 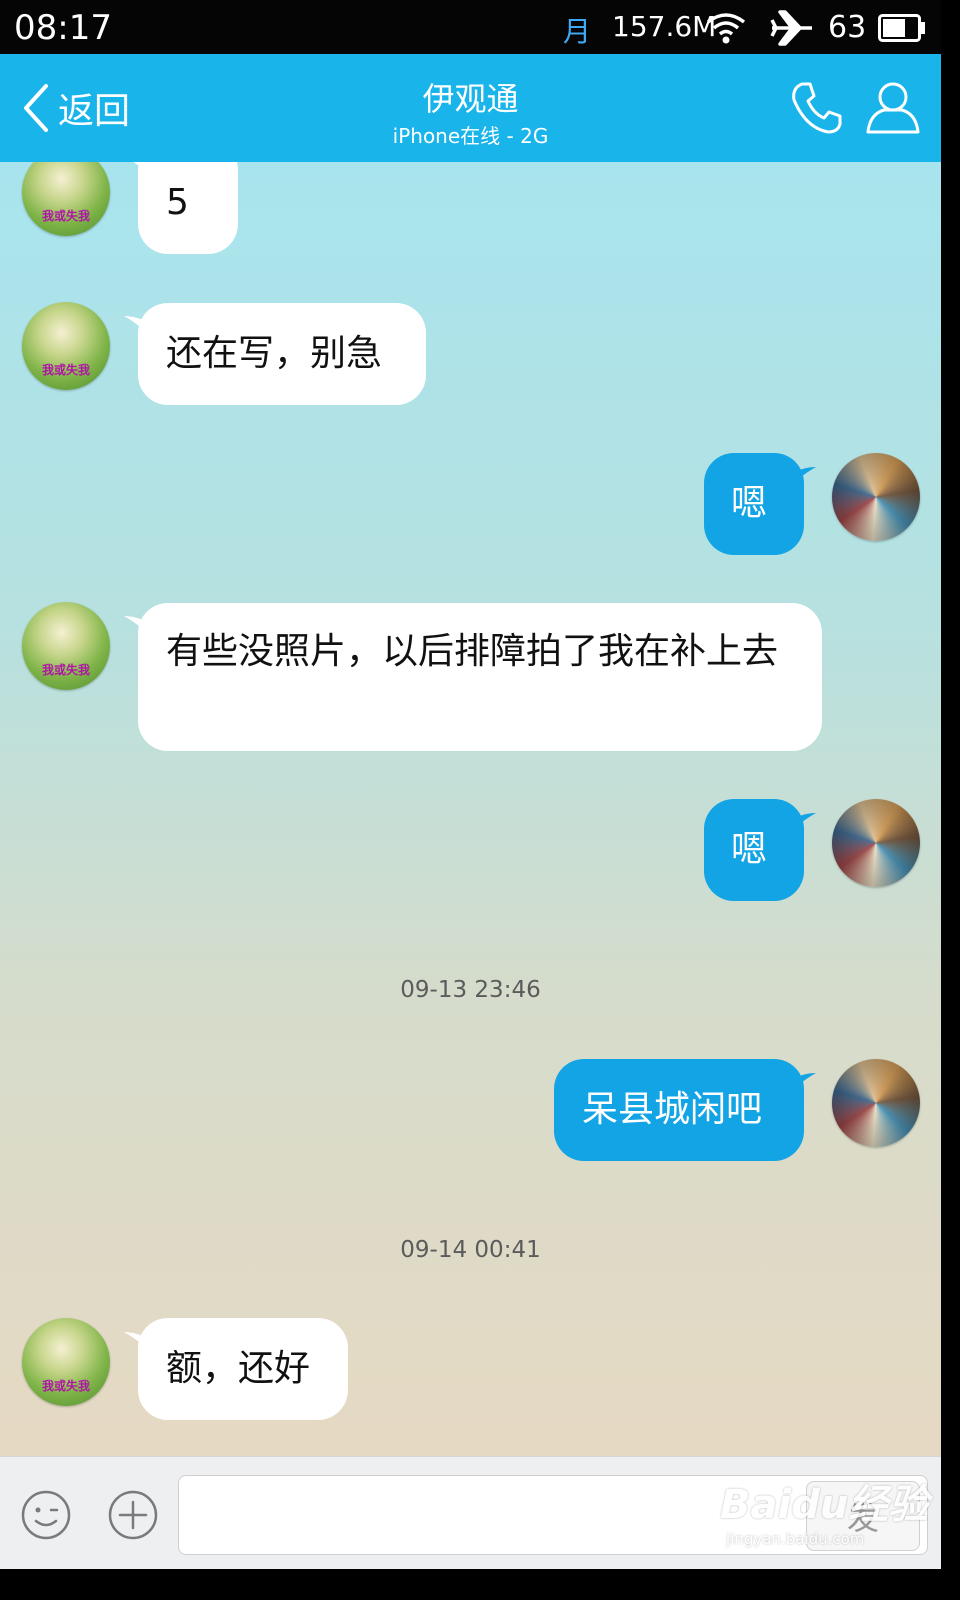 I want to click on message-text: 5, so click(x=177, y=202).